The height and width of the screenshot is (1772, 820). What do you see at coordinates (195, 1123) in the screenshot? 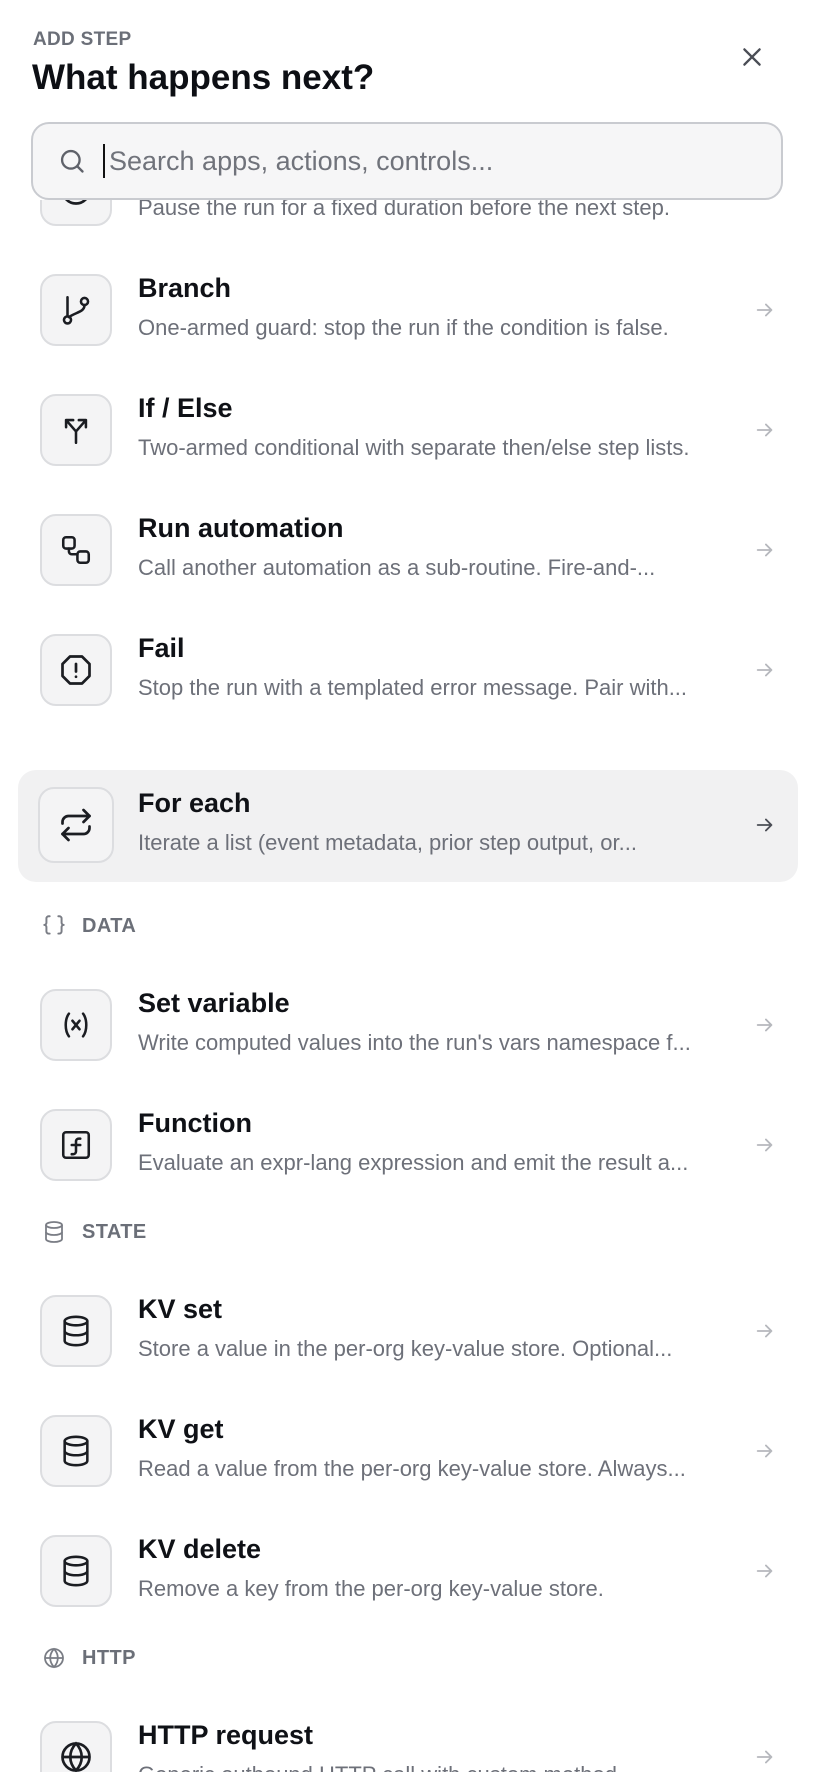
I see `item-name: Function` at bounding box center [195, 1123].